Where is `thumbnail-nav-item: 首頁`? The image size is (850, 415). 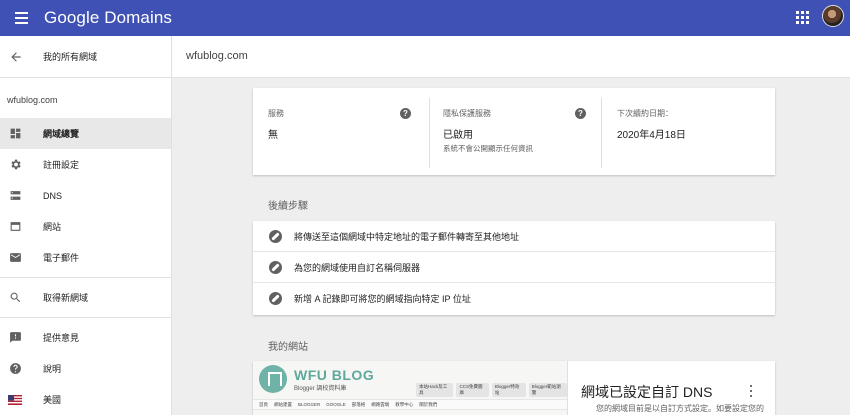 thumbnail-nav-item: 首頁 is located at coordinates (263, 404).